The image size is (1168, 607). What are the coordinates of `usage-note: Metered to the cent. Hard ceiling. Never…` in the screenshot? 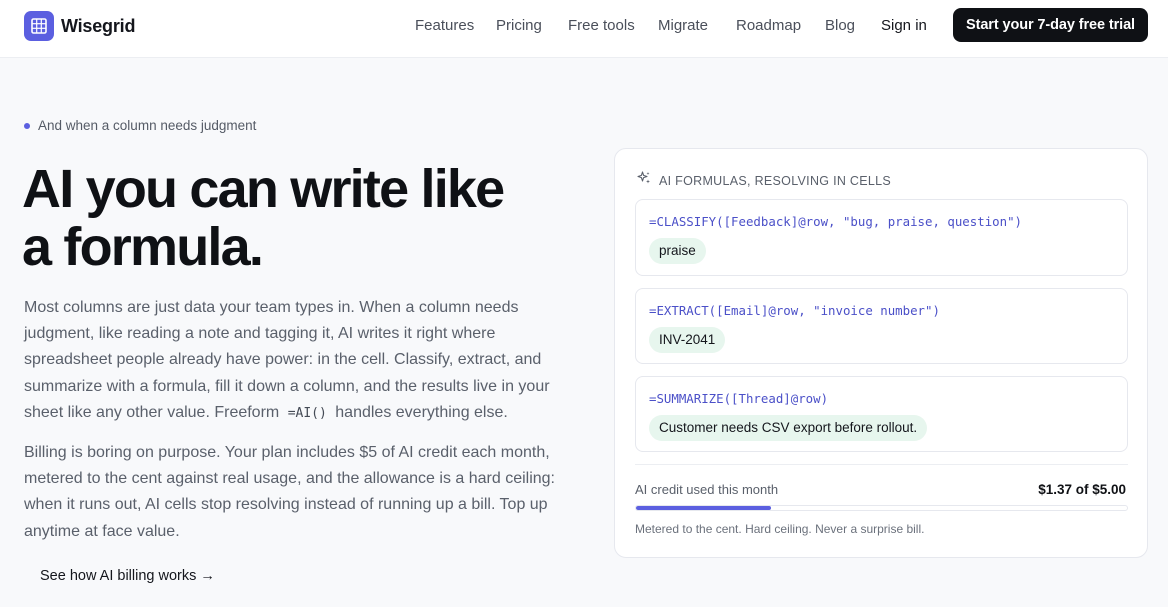 It's located at (780, 529).